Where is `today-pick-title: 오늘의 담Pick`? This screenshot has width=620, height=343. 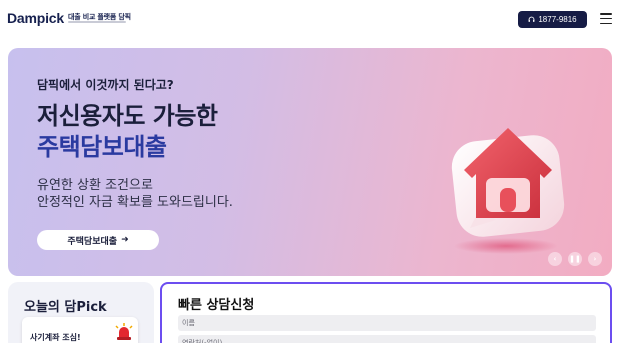
today-pick-title: 오늘의 담Pick is located at coordinates (65, 307).